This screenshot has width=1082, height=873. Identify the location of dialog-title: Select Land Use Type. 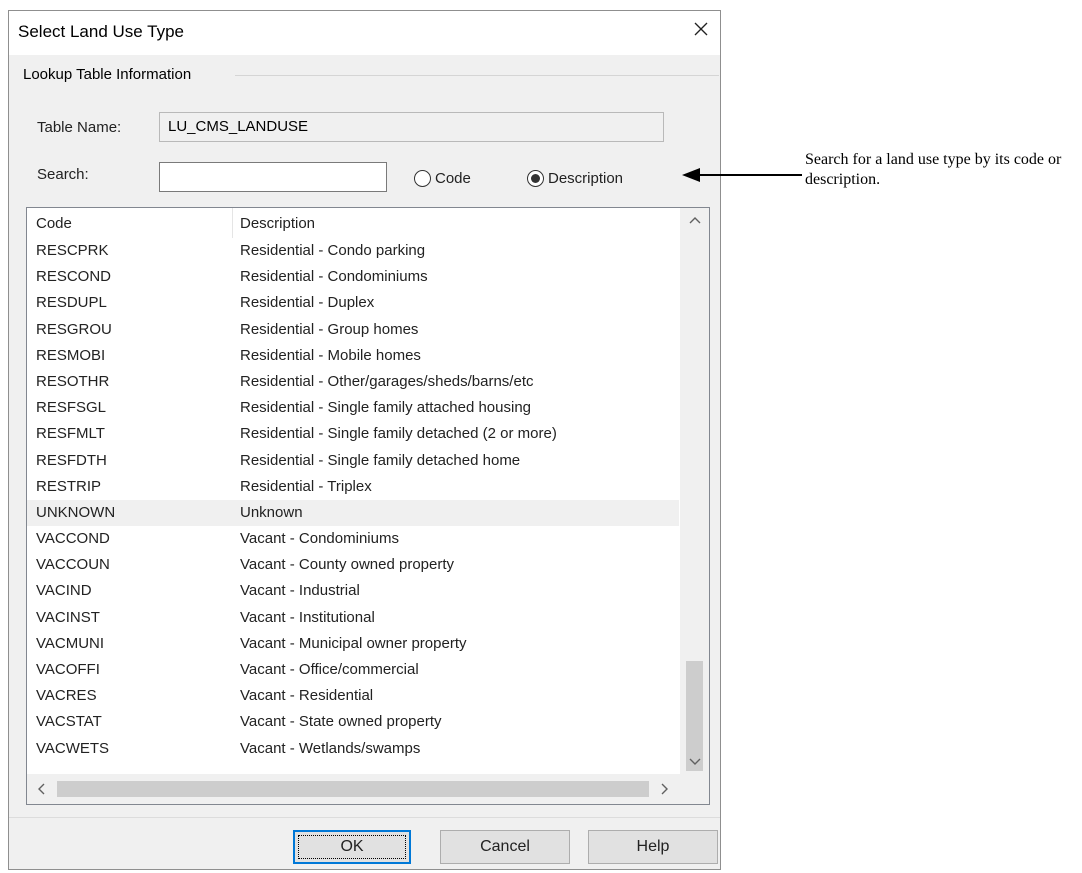
(101, 31).